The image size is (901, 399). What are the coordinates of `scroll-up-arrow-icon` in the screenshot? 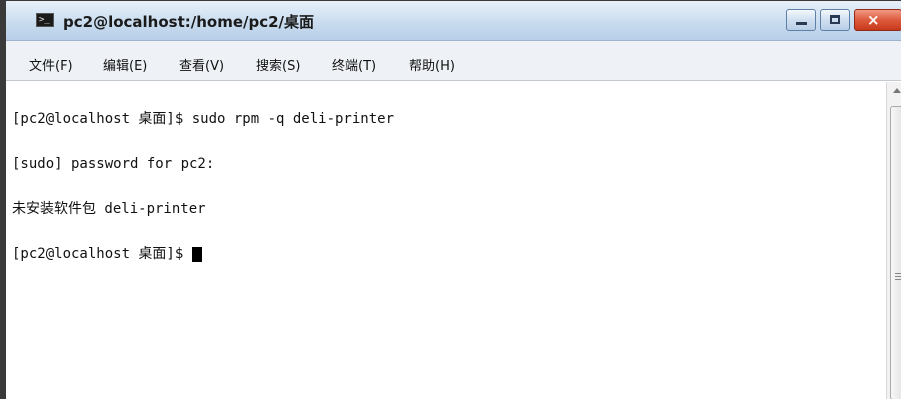 It's located at (897, 90).